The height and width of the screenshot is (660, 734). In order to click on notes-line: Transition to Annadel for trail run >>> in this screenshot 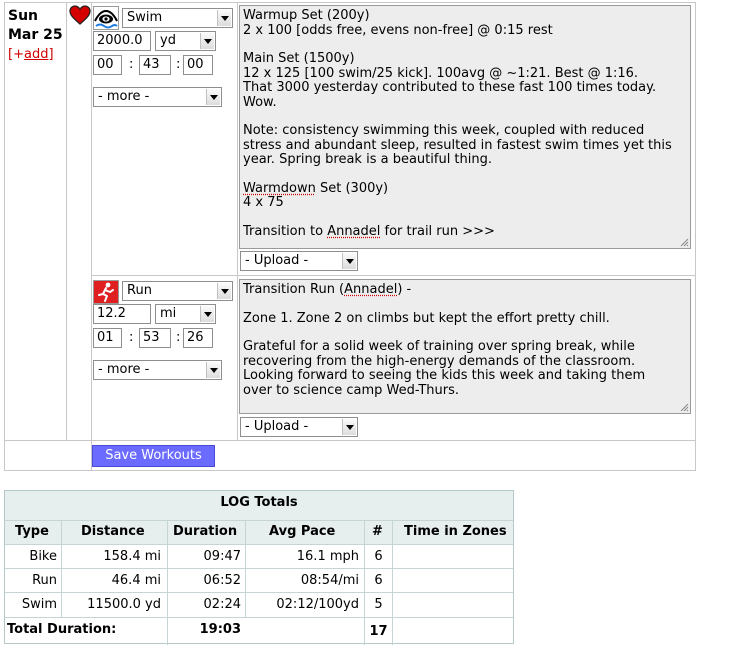, I will do `click(465, 231)`.